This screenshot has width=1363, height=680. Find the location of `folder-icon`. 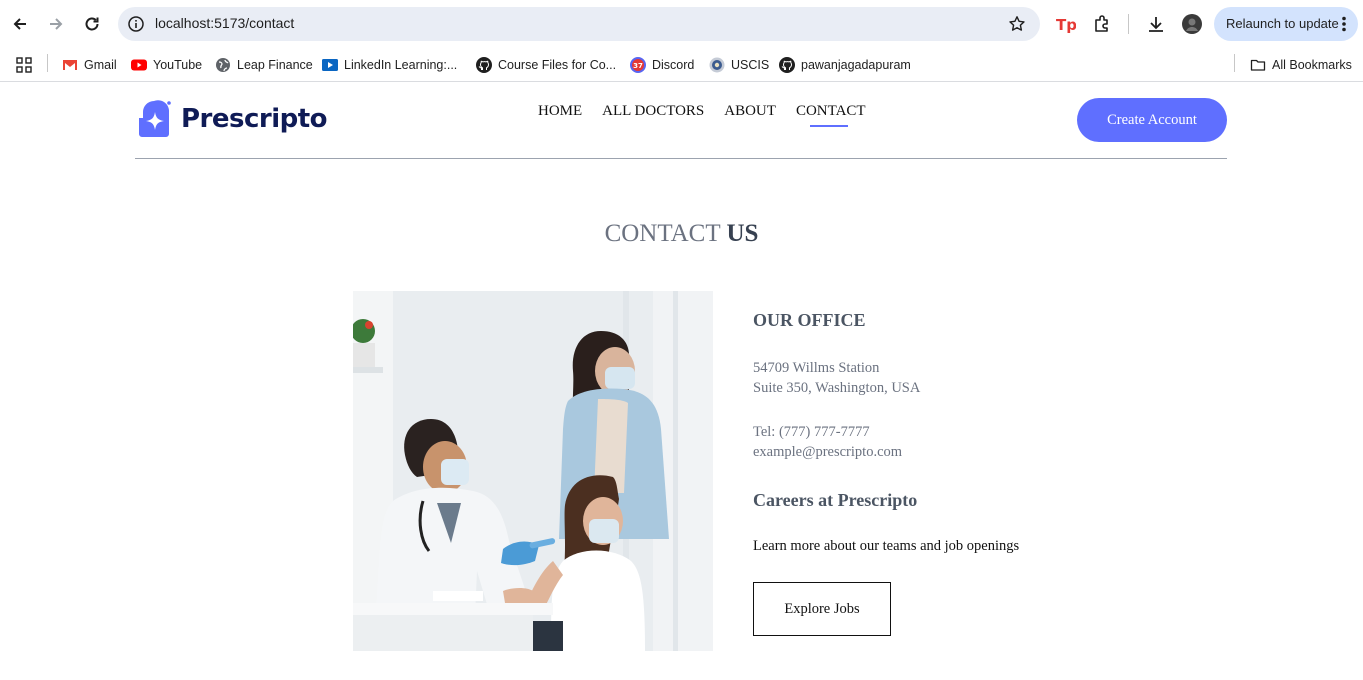

folder-icon is located at coordinates (1258, 65).